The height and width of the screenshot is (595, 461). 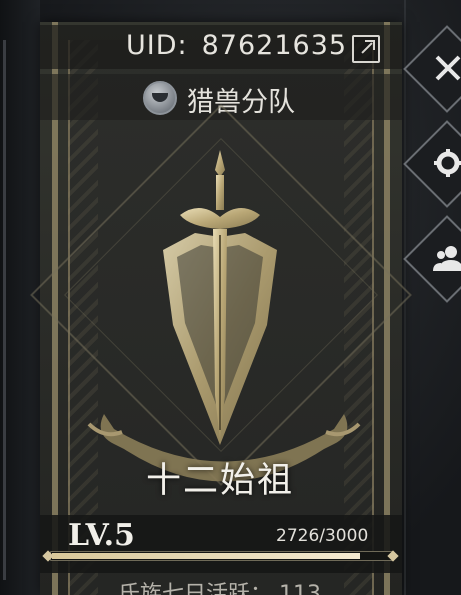 I want to click on weekly-activity-text: 氏族七日活跃： 113, so click(x=219, y=588).